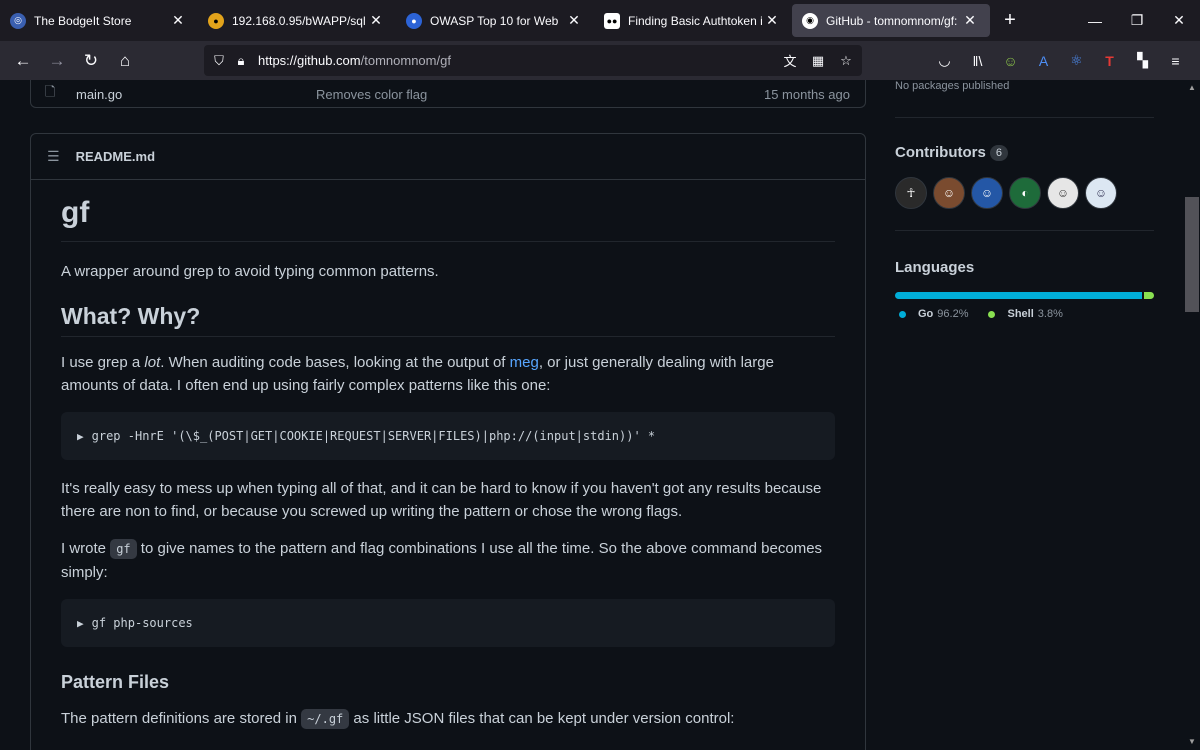 Image resolution: width=1200 pixels, height=750 pixels. What do you see at coordinates (50, 91) in the screenshot?
I see `file-icon: 🗋︎` at bounding box center [50, 91].